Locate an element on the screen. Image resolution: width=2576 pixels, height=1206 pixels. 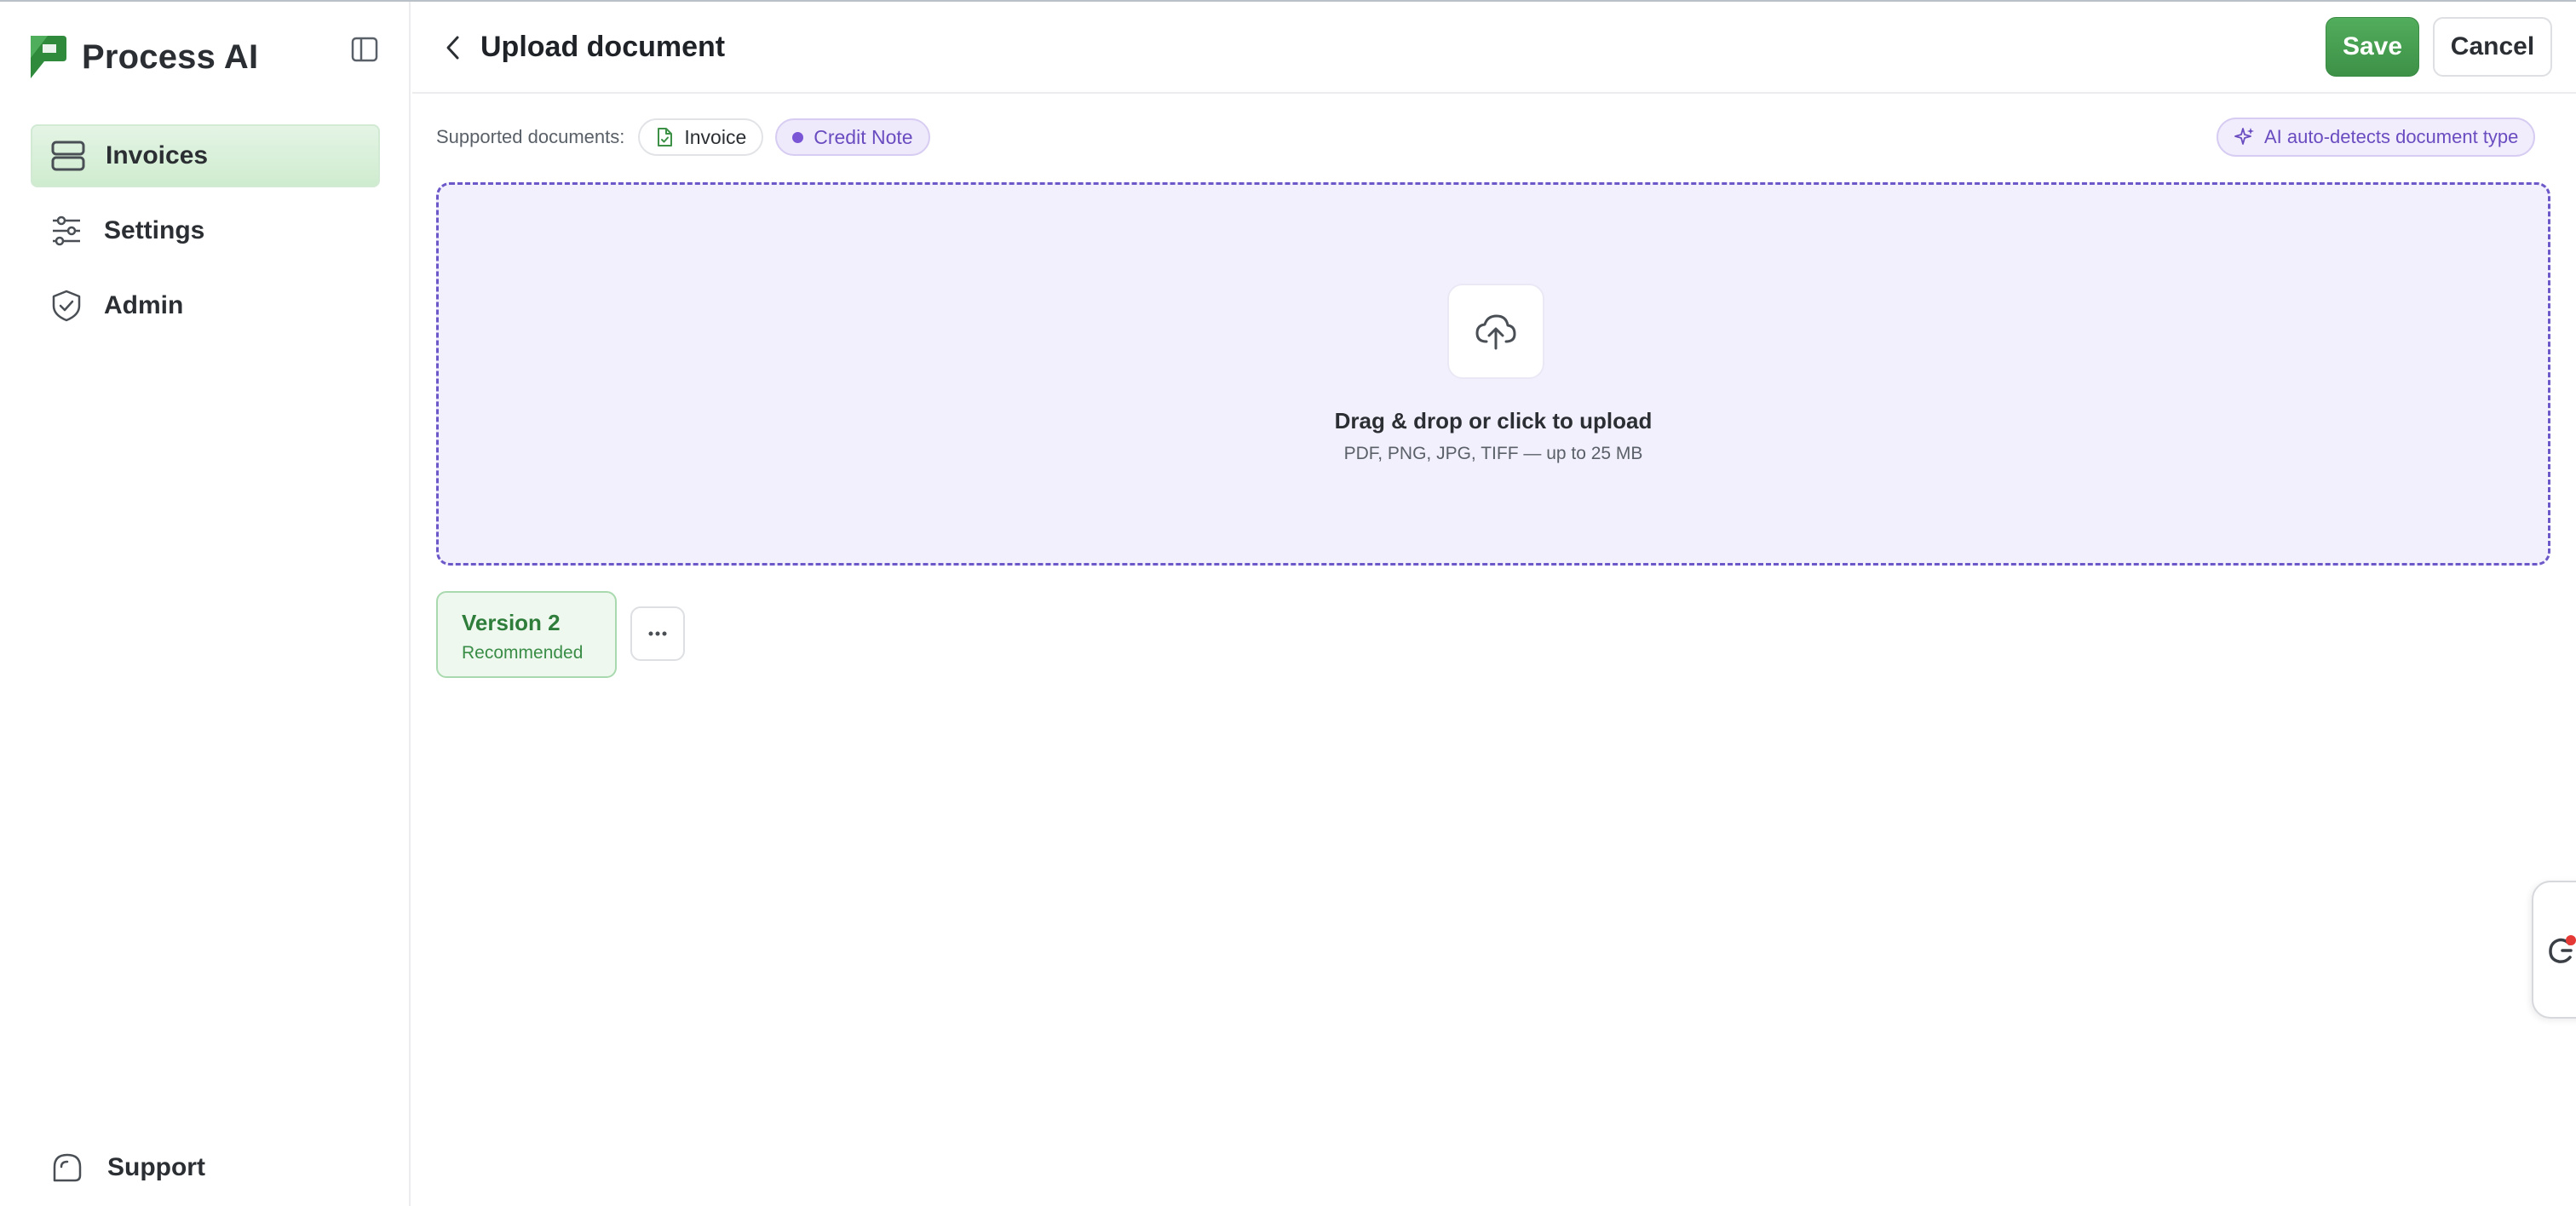
cancel-button: Cancel is located at coordinates (2493, 47).